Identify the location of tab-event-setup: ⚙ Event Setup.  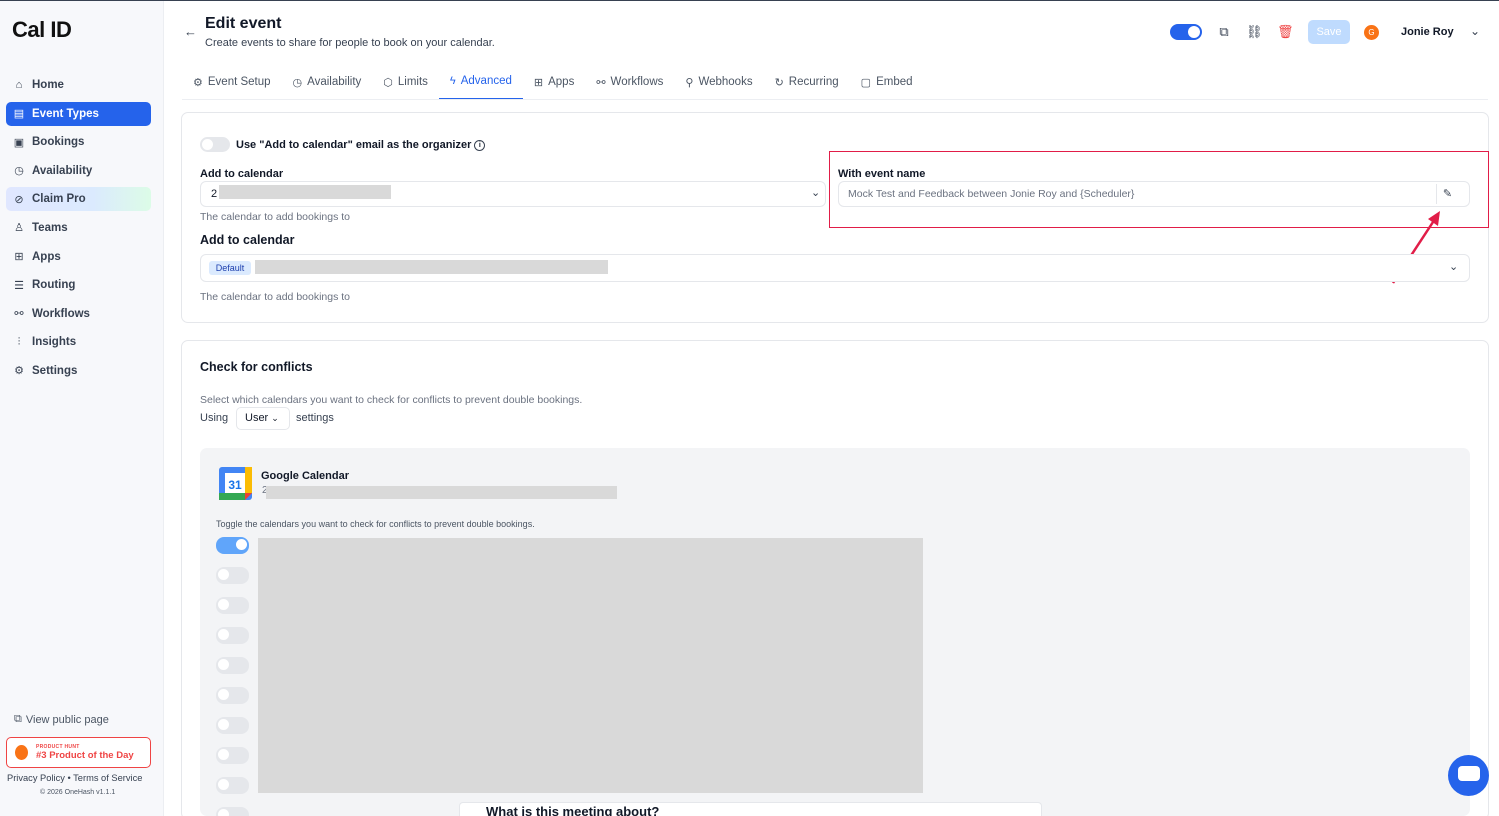
(232, 82).